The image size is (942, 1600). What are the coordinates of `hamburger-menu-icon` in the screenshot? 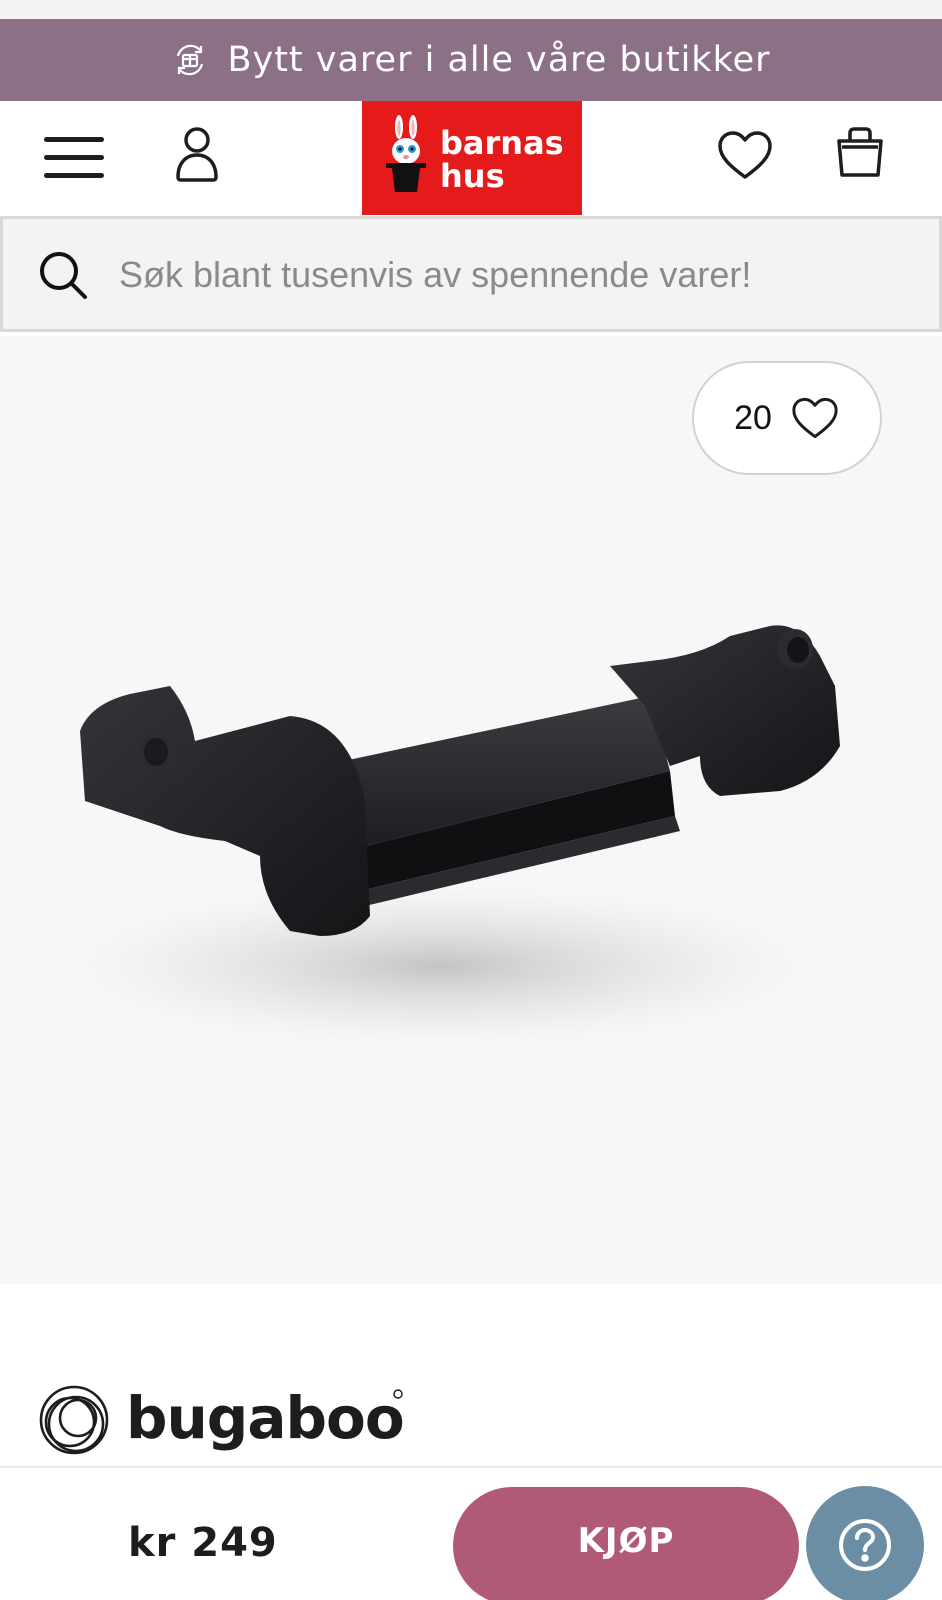 It's located at (74, 157).